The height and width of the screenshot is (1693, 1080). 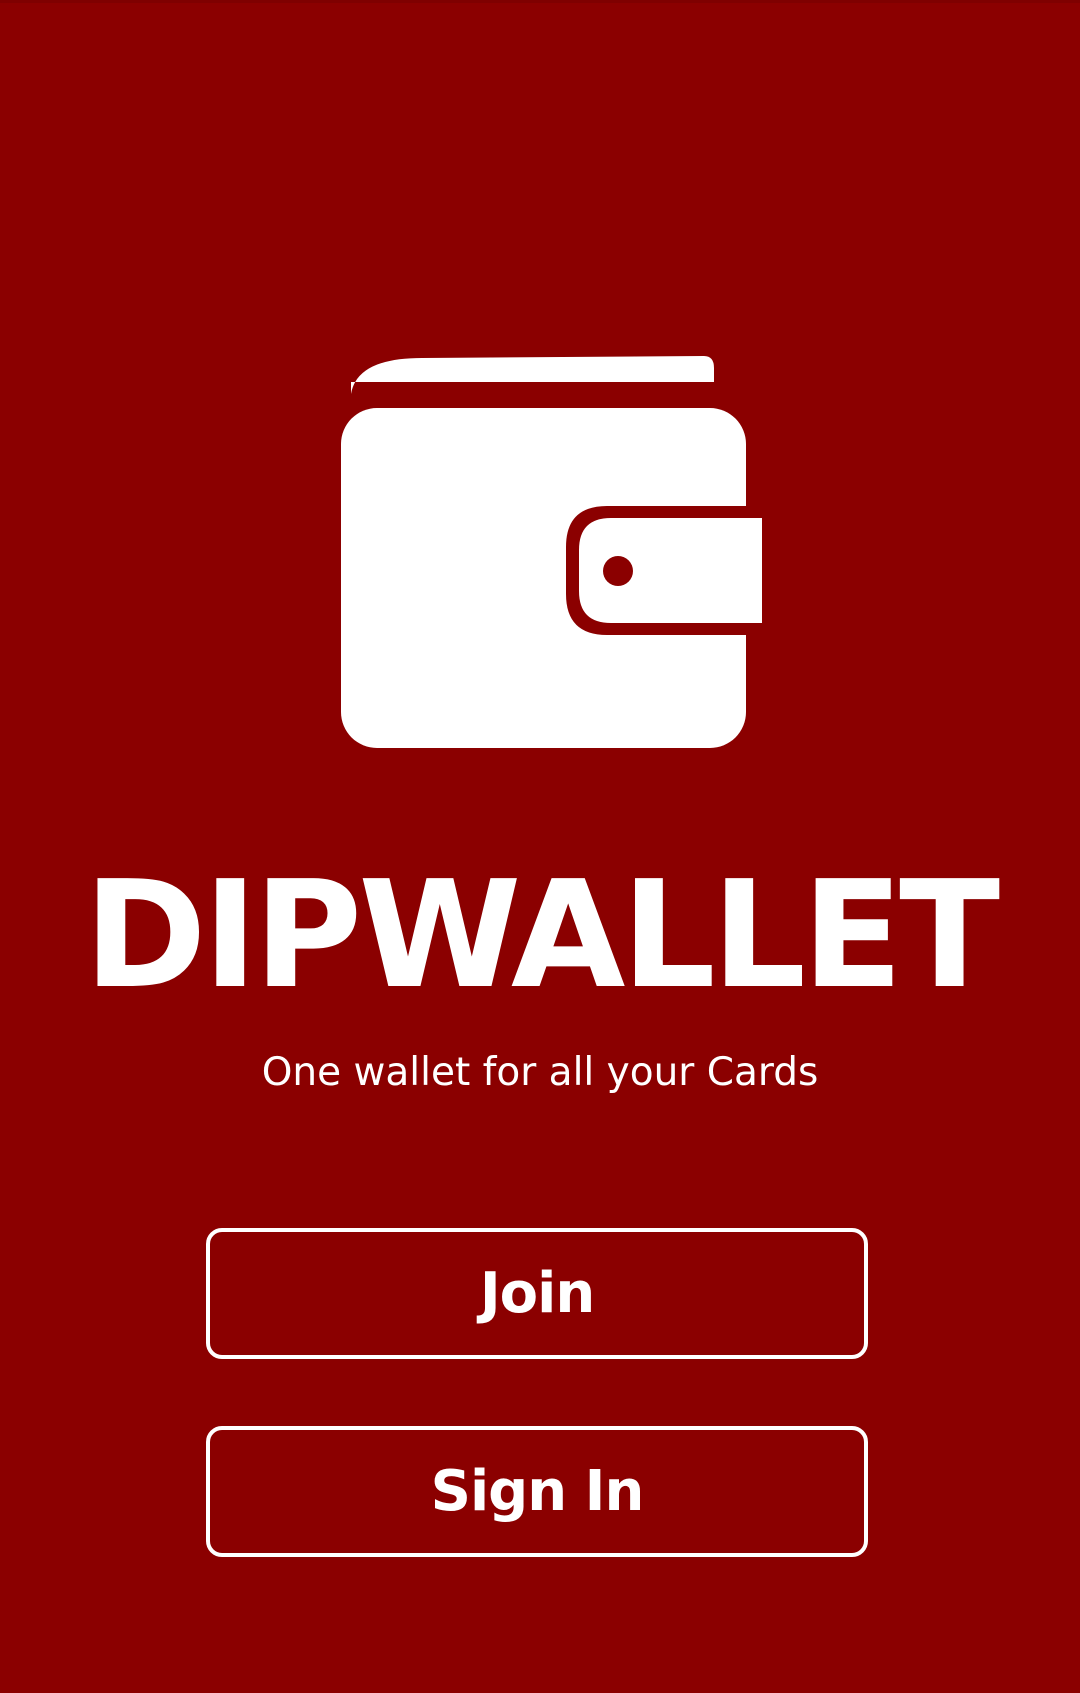 I want to click on app-title: DIPWALLET, so click(x=541, y=935).